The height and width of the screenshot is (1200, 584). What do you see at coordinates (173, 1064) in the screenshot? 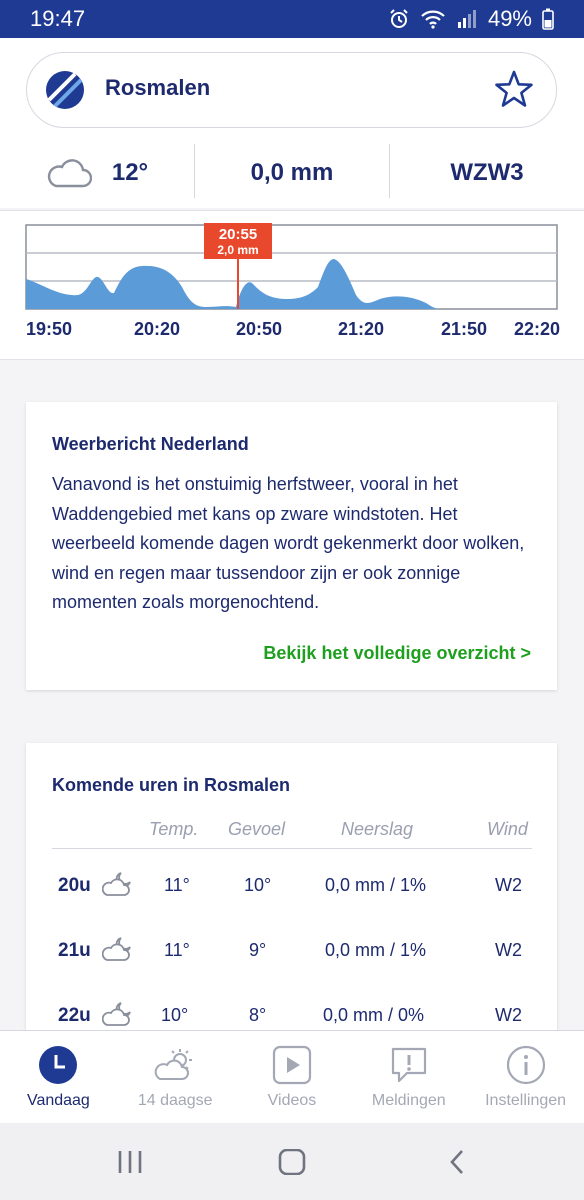
I see `sun-cloud-icon` at bounding box center [173, 1064].